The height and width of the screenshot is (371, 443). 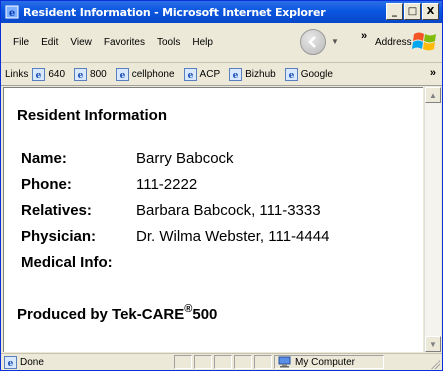 I want to click on back-dropdown-icon: ▼, so click(x=335, y=41).